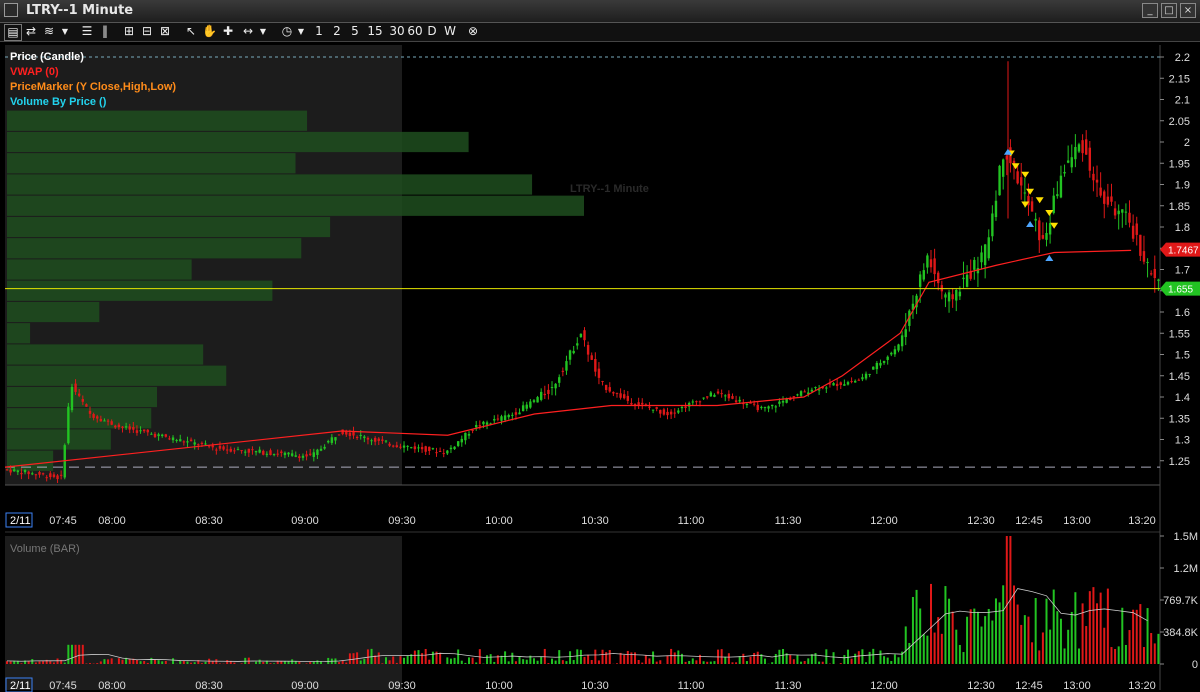 The width and height of the screenshot is (1200, 692). I want to click on clock-icon: ◷, so click(287, 31).